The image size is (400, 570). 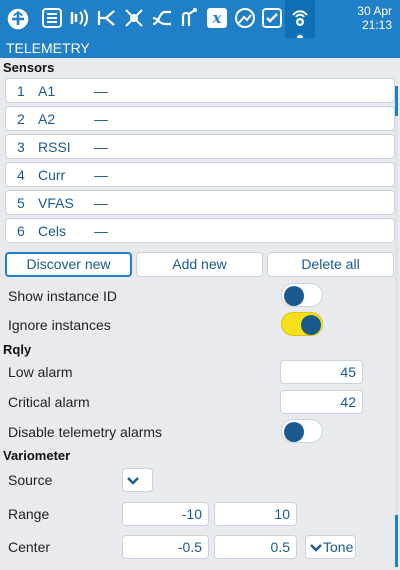 What do you see at coordinates (189, 18) in the screenshot?
I see `logical-switch-icon` at bounding box center [189, 18].